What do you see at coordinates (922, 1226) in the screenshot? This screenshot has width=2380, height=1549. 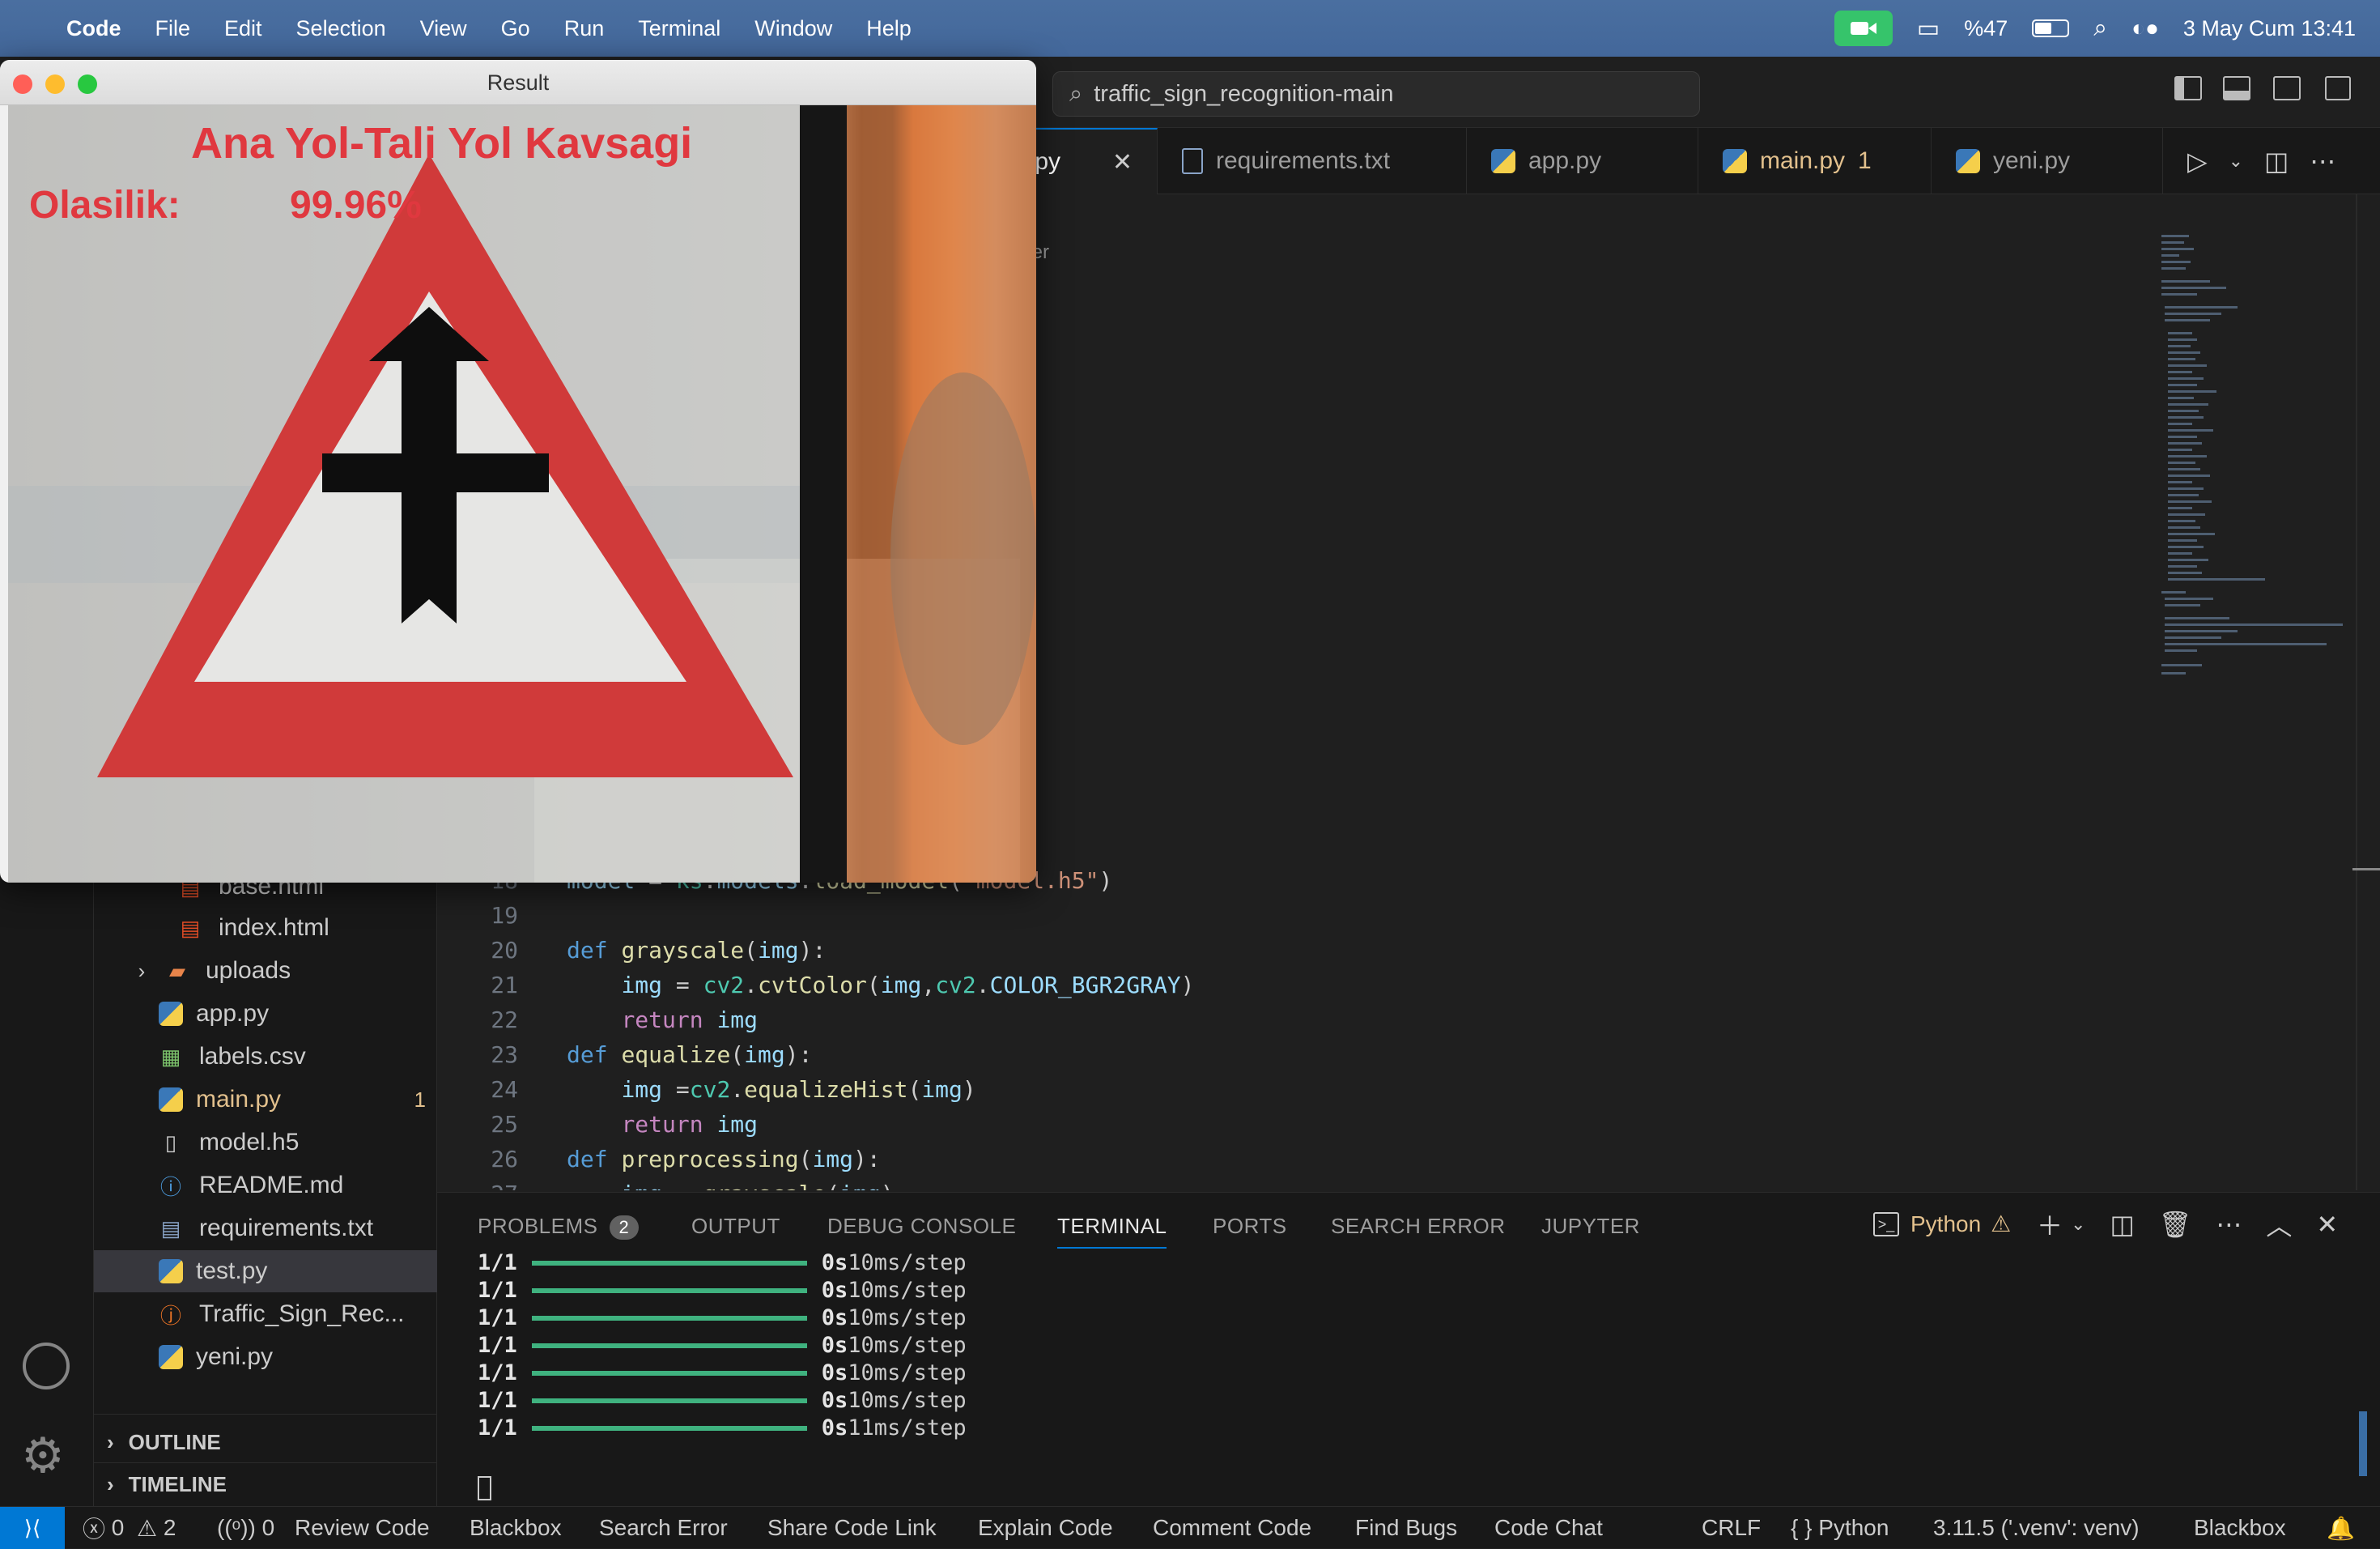 I see `panel-tab-debug-console: DEBUG CONSOLE` at bounding box center [922, 1226].